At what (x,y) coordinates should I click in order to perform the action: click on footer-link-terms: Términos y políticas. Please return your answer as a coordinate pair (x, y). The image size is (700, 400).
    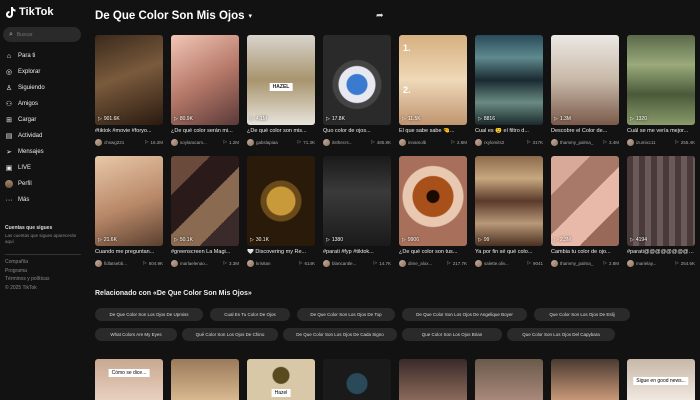
    Looking at the image, I should click on (27, 280).